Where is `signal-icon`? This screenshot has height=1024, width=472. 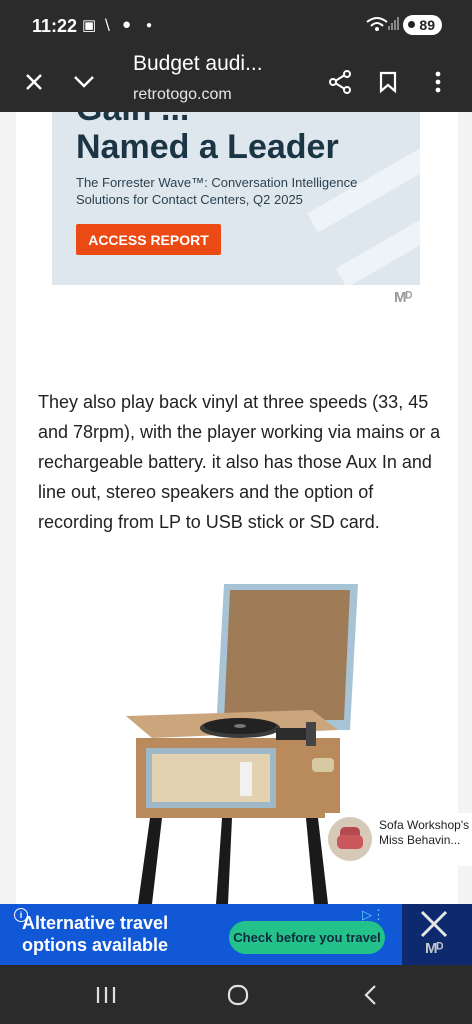 signal-icon is located at coordinates (394, 25).